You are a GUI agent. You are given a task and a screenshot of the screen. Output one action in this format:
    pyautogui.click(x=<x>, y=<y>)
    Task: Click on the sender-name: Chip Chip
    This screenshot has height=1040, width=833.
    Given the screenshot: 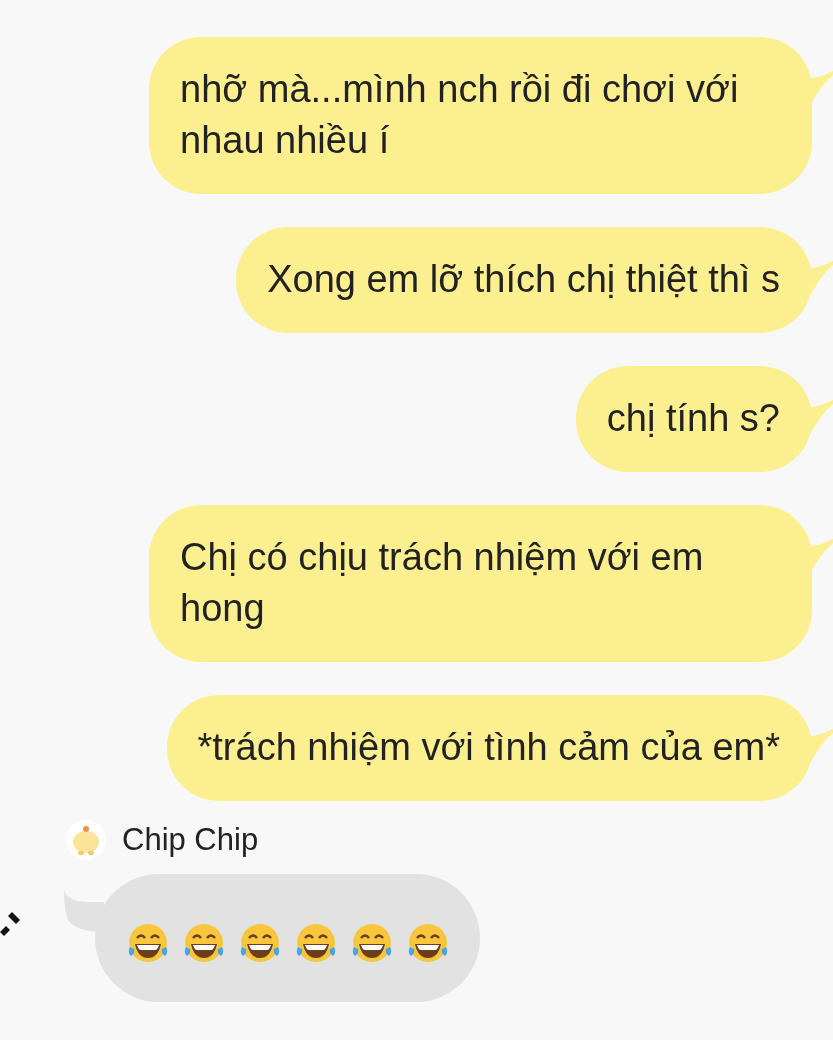 What is the action you would take?
    pyautogui.click(x=190, y=840)
    